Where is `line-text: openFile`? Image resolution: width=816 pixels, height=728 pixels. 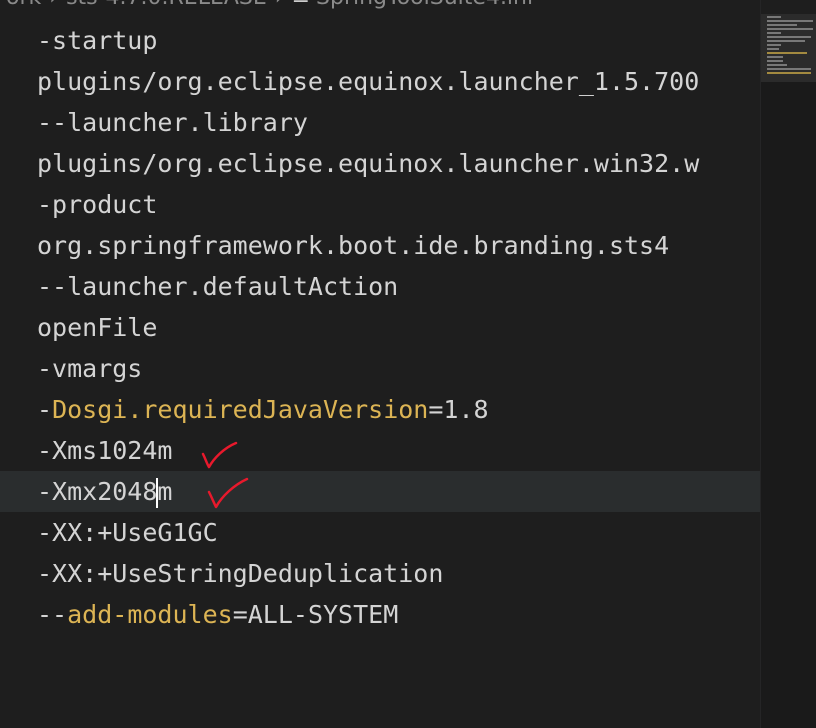
line-text: openFile is located at coordinates (97, 327).